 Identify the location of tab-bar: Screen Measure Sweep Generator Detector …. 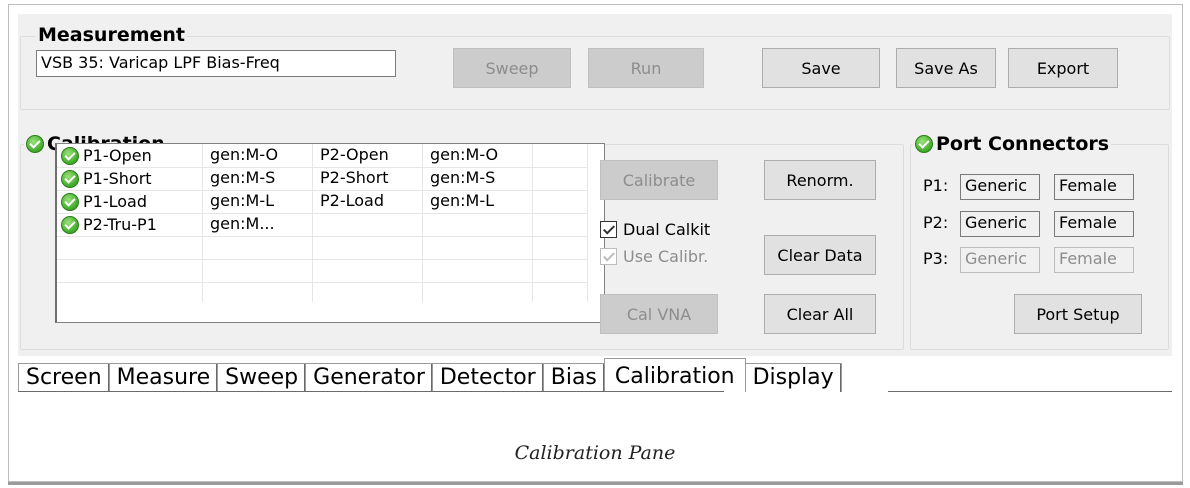
(430, 374).